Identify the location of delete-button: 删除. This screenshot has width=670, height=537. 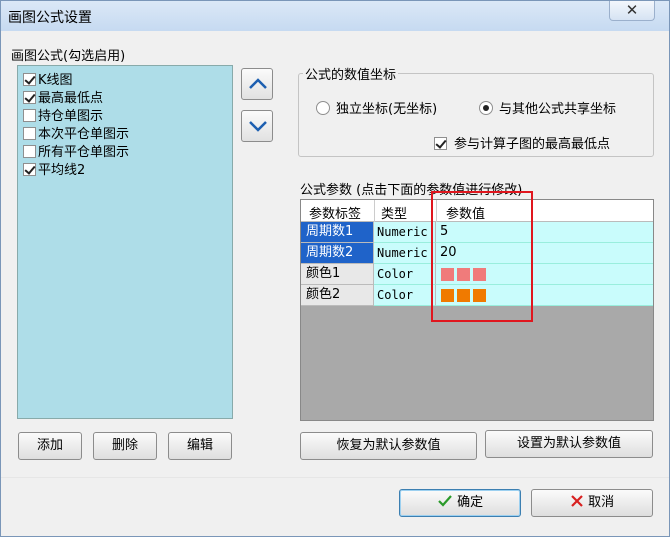
(125, 446).